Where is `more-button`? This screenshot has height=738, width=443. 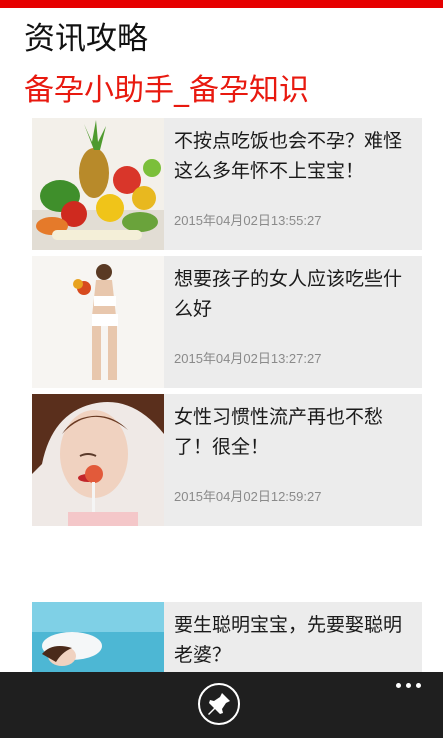 more-button is located at coordinates (409, 687).